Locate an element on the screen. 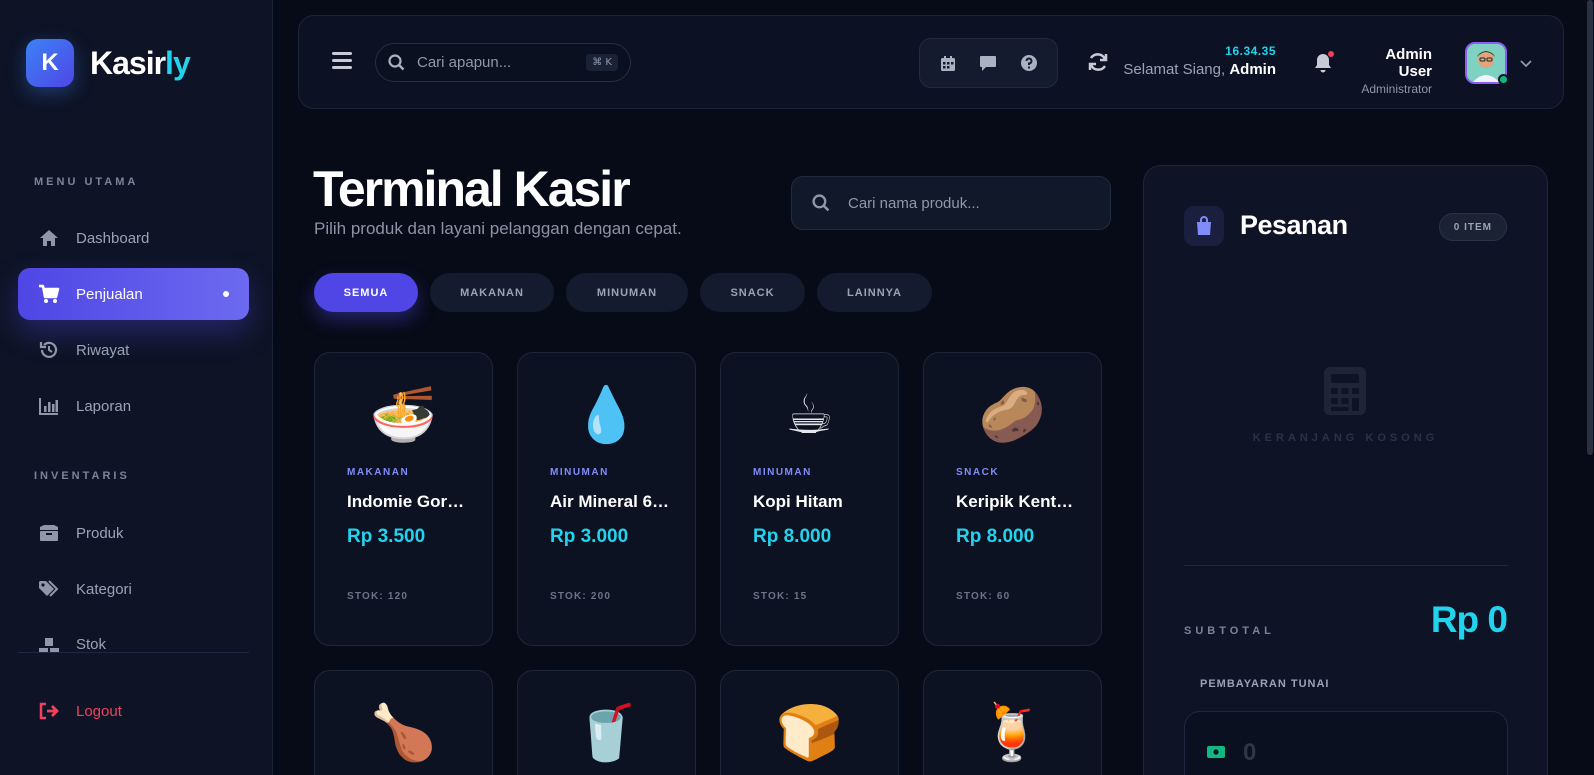 The height and width of the screenshot is (775, 1594). sidebar-item-label: Penjualan is located at coordinates (109, 294).